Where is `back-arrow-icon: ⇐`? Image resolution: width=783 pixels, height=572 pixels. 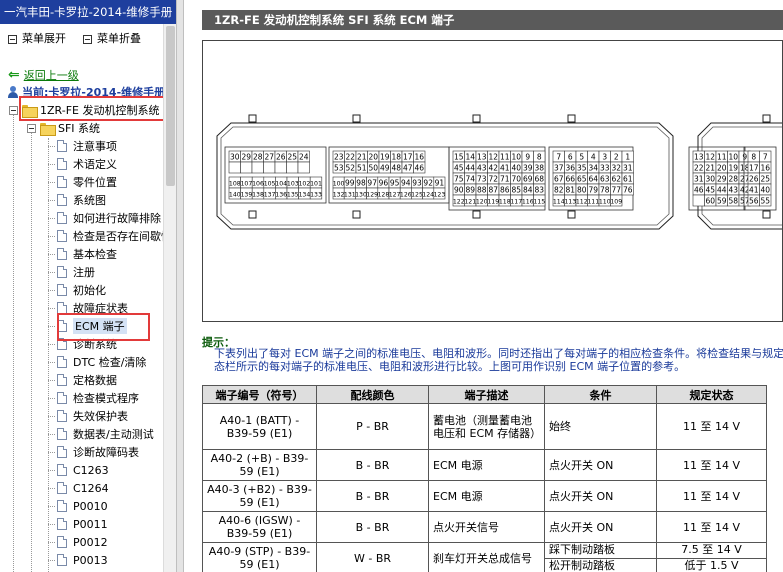
back-arrow-icon: ⇐ is located at coordinates (14, 75).